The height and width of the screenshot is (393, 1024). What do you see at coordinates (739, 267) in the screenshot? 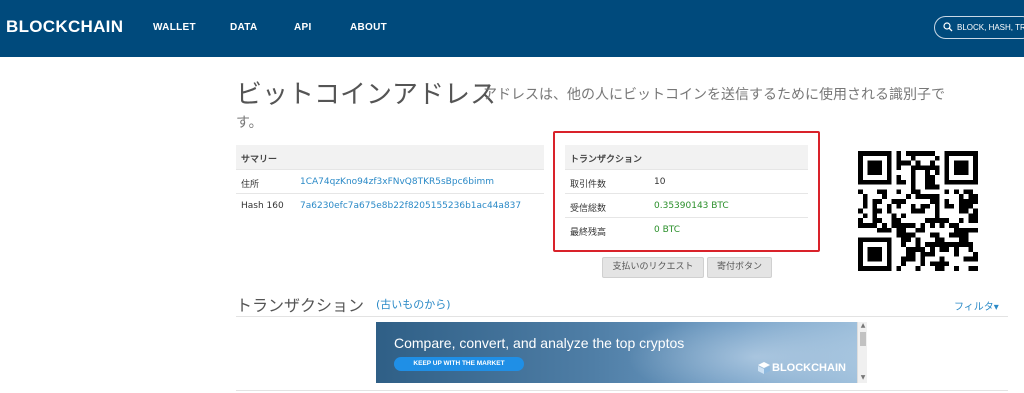
I see `donate-button: 寄付ボタン` at bounding box center [739, 267].